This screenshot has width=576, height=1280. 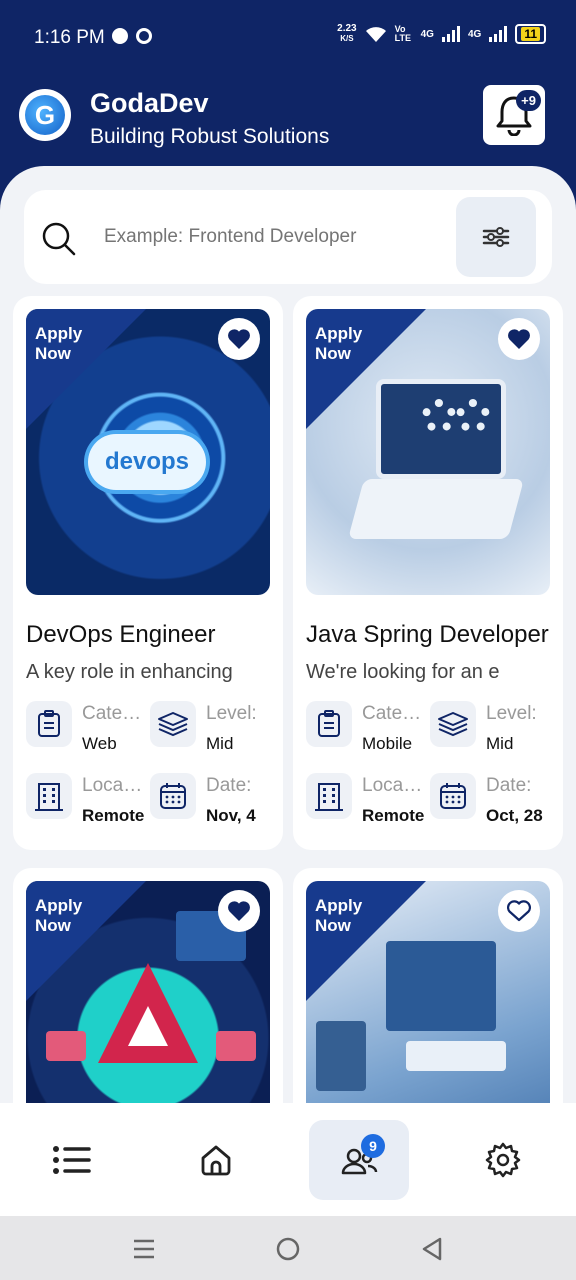 I want to click on battery-icon: 11, so click(x=530, y=34).